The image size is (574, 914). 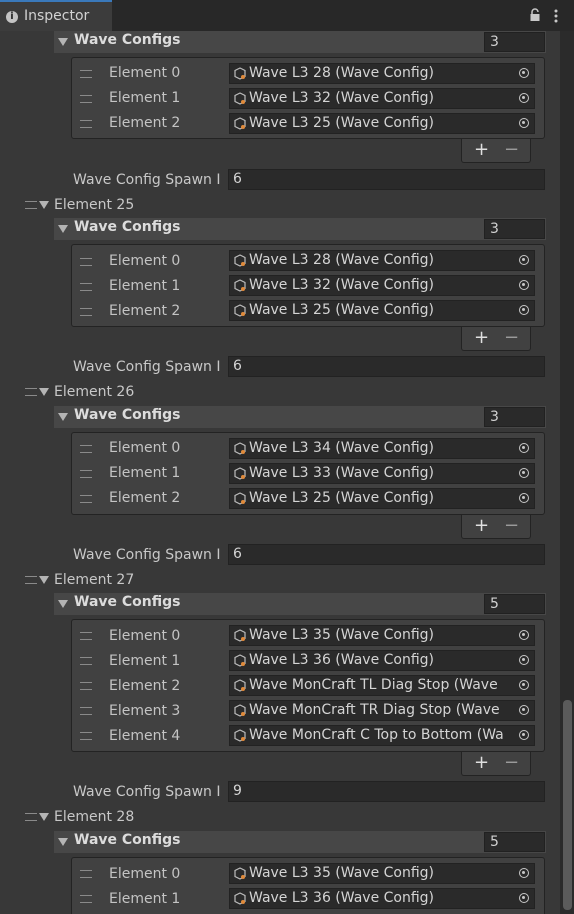 What do you see at coordinates (94, 817) in the screenshot?
I see `element-28-header: Element 28` at bounding box center [94, 817].